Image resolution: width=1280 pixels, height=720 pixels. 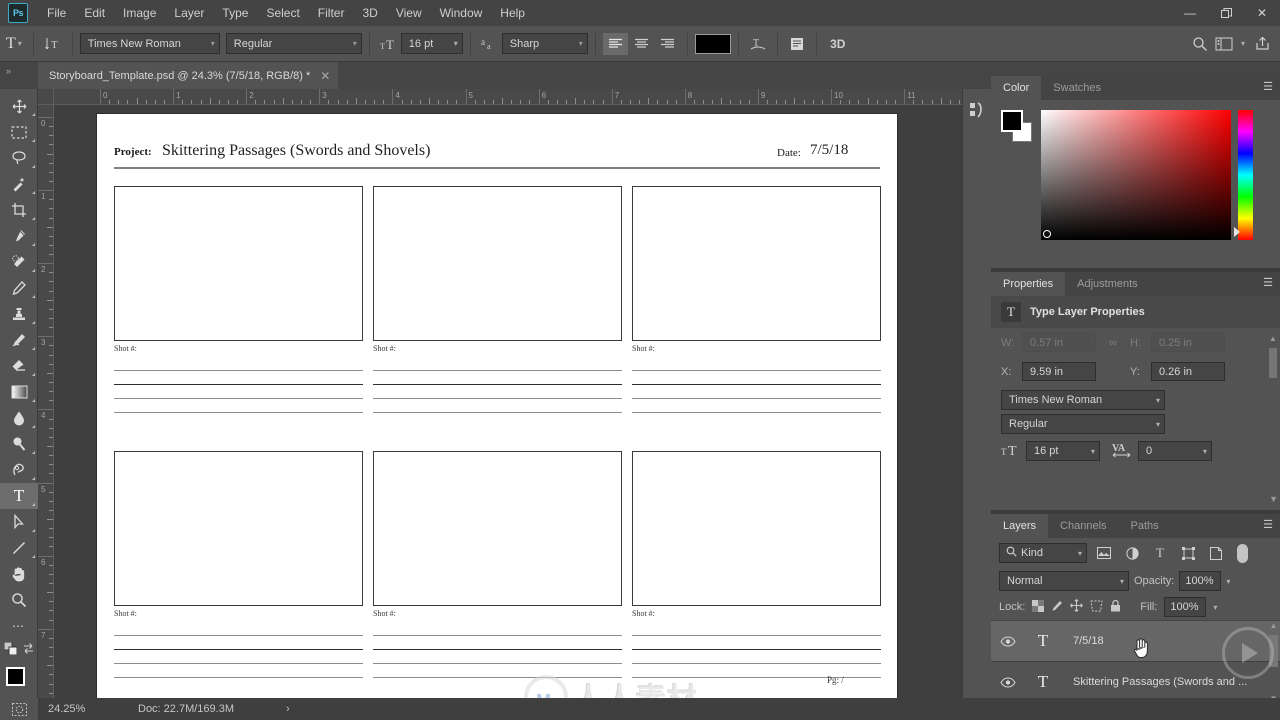 What do you see at coordinates (139, 13) in the screenshot?
I see `menu-image: Image` at bounding box center [139, 13].